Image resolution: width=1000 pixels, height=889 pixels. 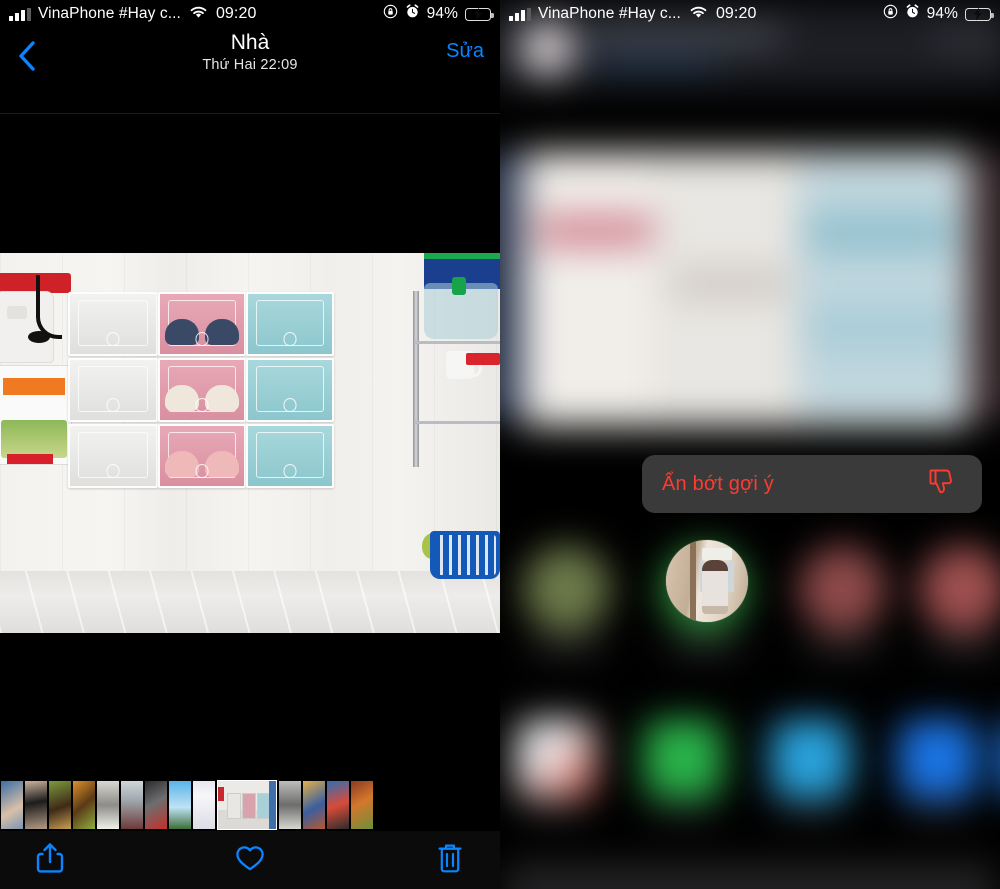 What do you see at coordinates (812, 484) in the screenshot?
I see `hide-suggestion-popup: Ẩn bớt gợi ý` at bounding box center [812, 484].